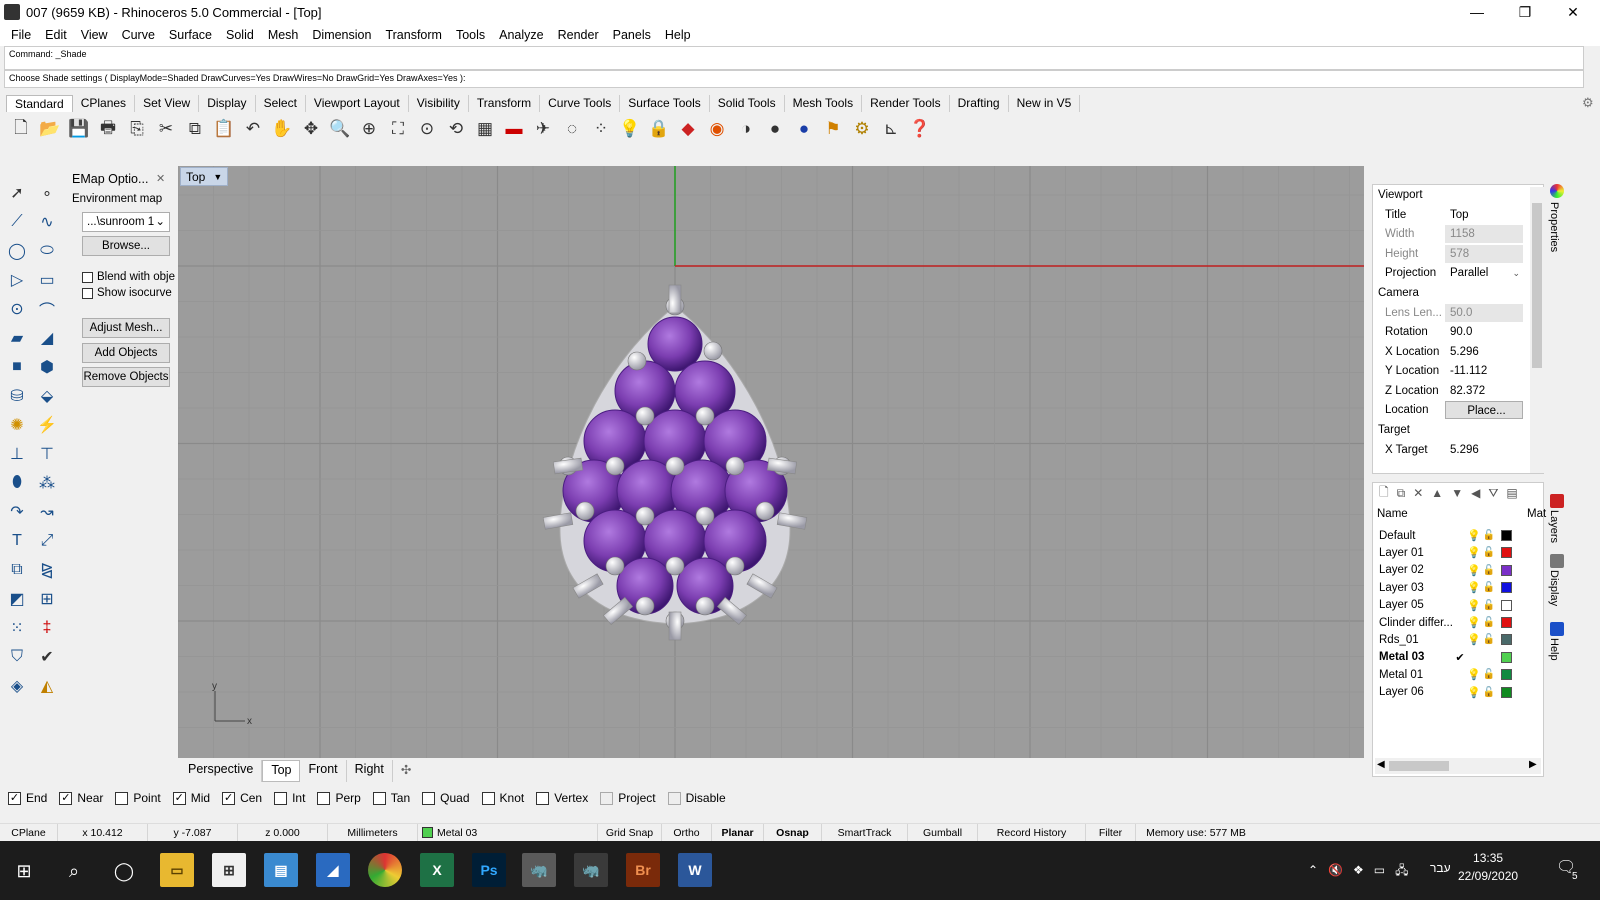  Describe the element at coordinates (1557, 501) in the screenshot. I see `layers-tab-icon` at that location.